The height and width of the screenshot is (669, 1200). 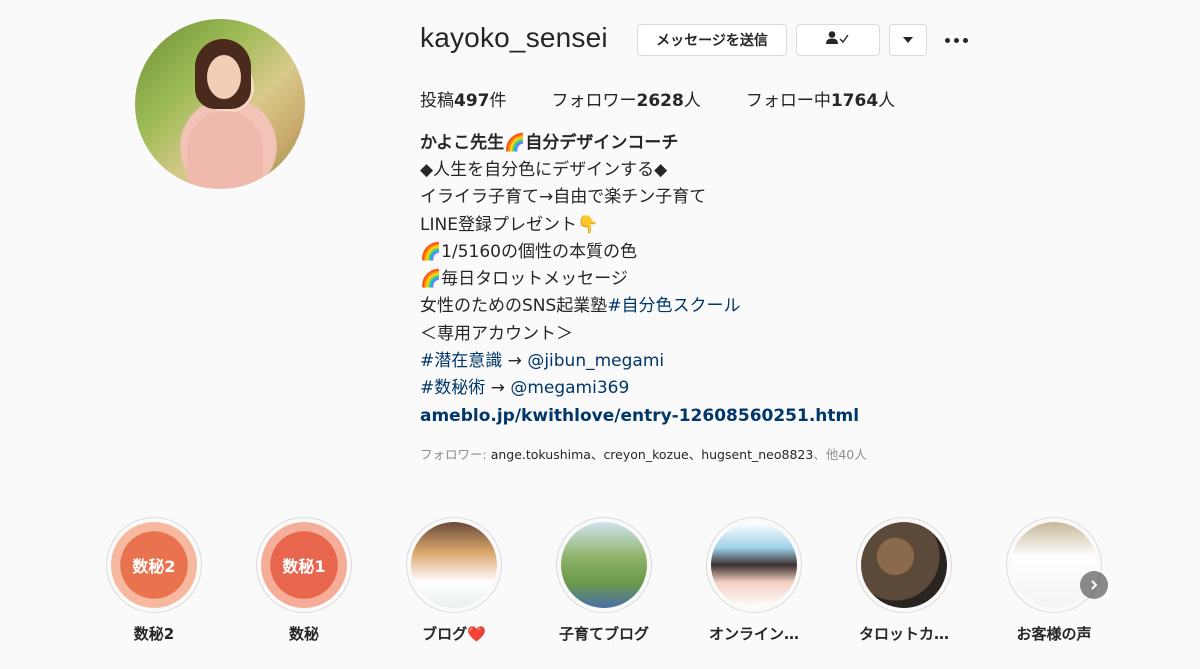 What do you see at coordinates (224, 77) in the screenshot?
I see `avatar-face` at bounding box center [224, 77].